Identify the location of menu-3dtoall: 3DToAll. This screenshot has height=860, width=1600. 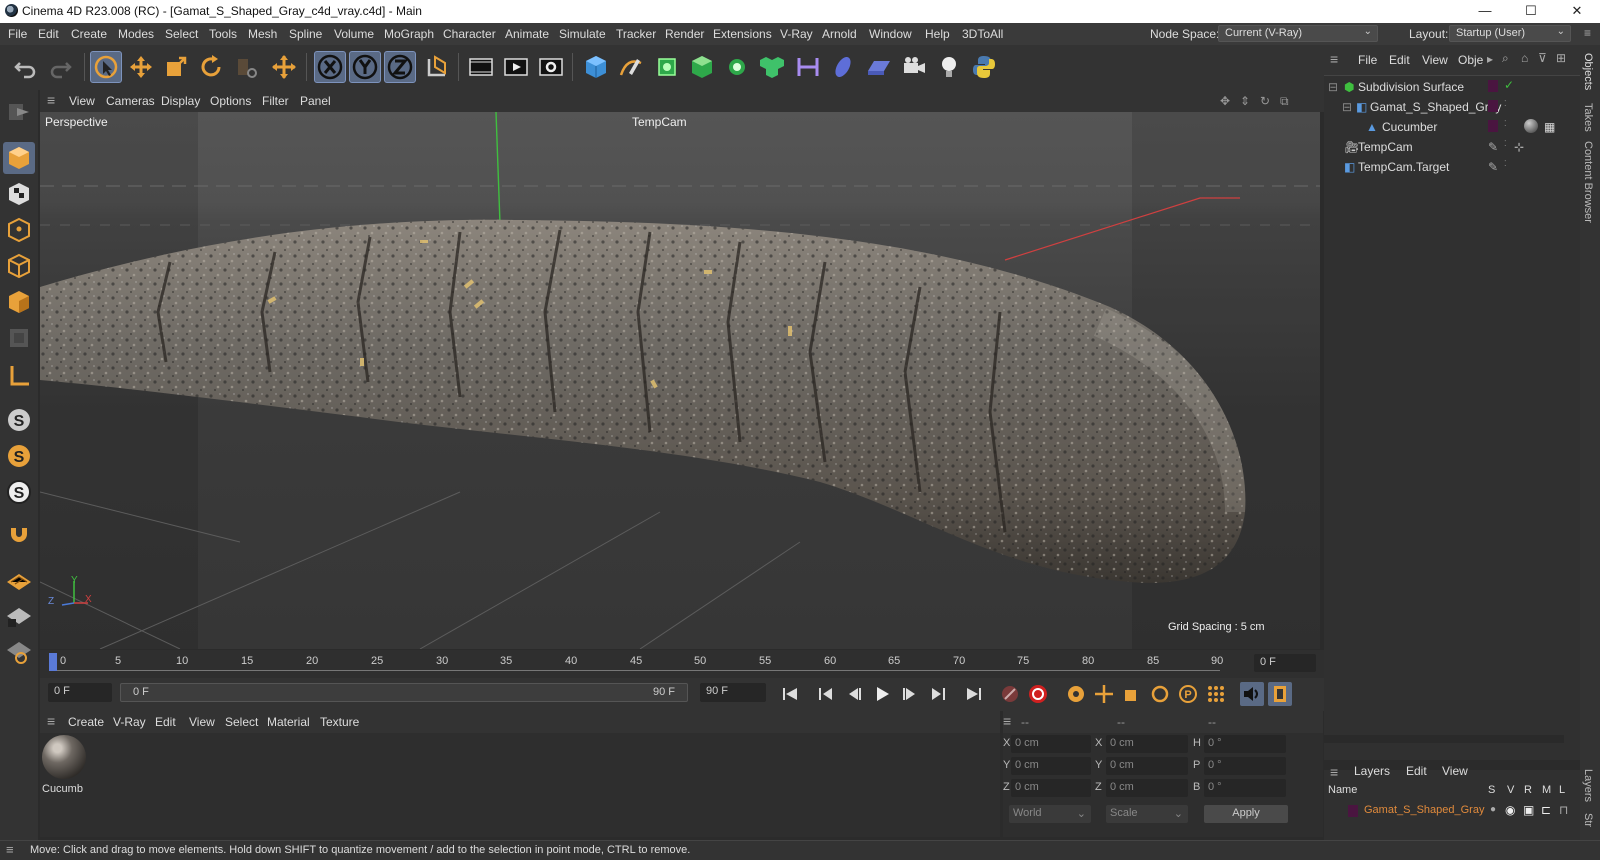
(982, 34).